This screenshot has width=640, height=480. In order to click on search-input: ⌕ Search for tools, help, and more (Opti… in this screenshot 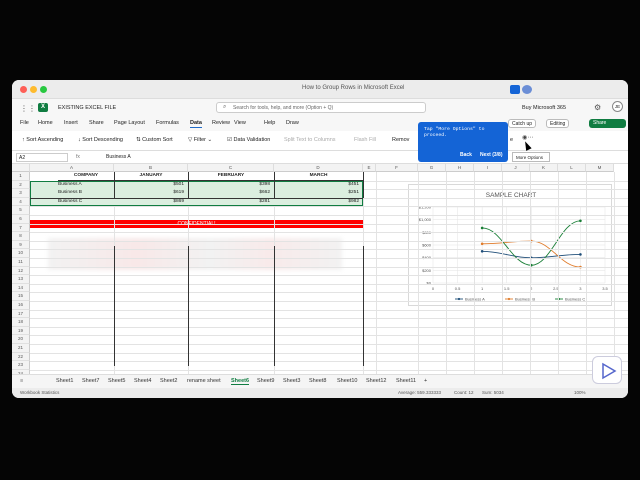, I will do `click(321, 107)`.